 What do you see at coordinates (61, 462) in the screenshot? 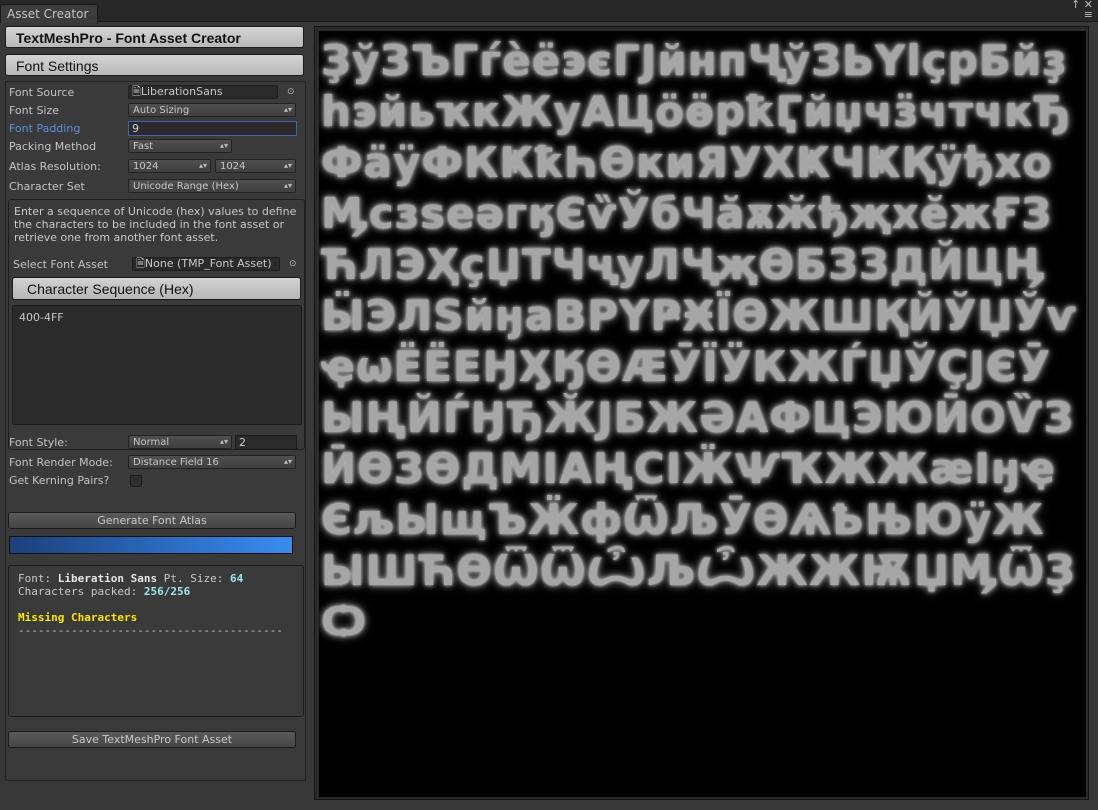
I see `render-mode-label: Font Render Mode:` at bounding box center [61, 462].